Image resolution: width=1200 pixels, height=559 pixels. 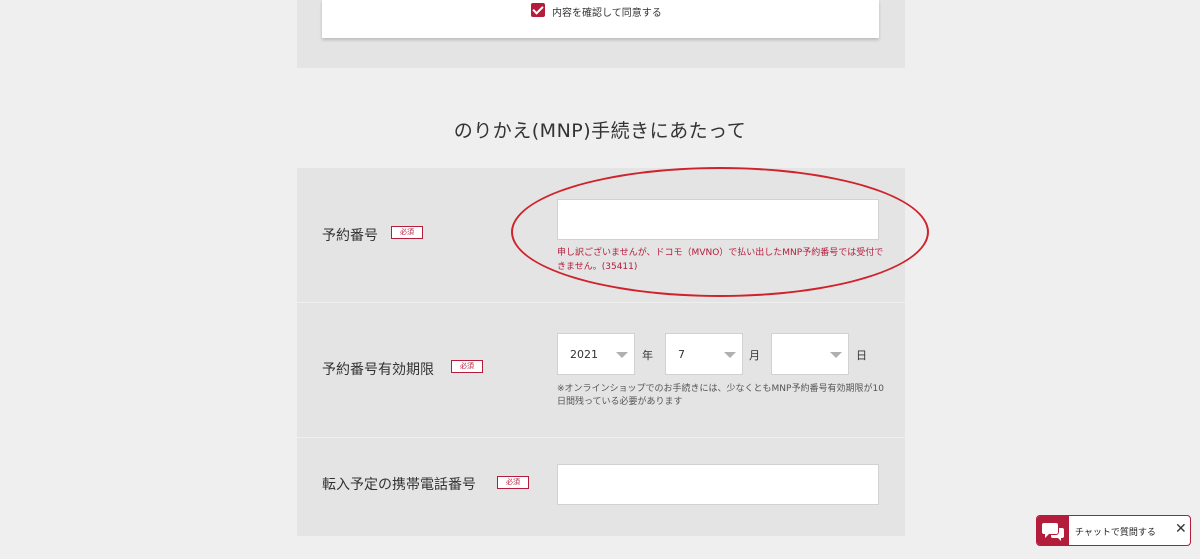 I want to click on year-unit: 年, so click(x=647, y=355).